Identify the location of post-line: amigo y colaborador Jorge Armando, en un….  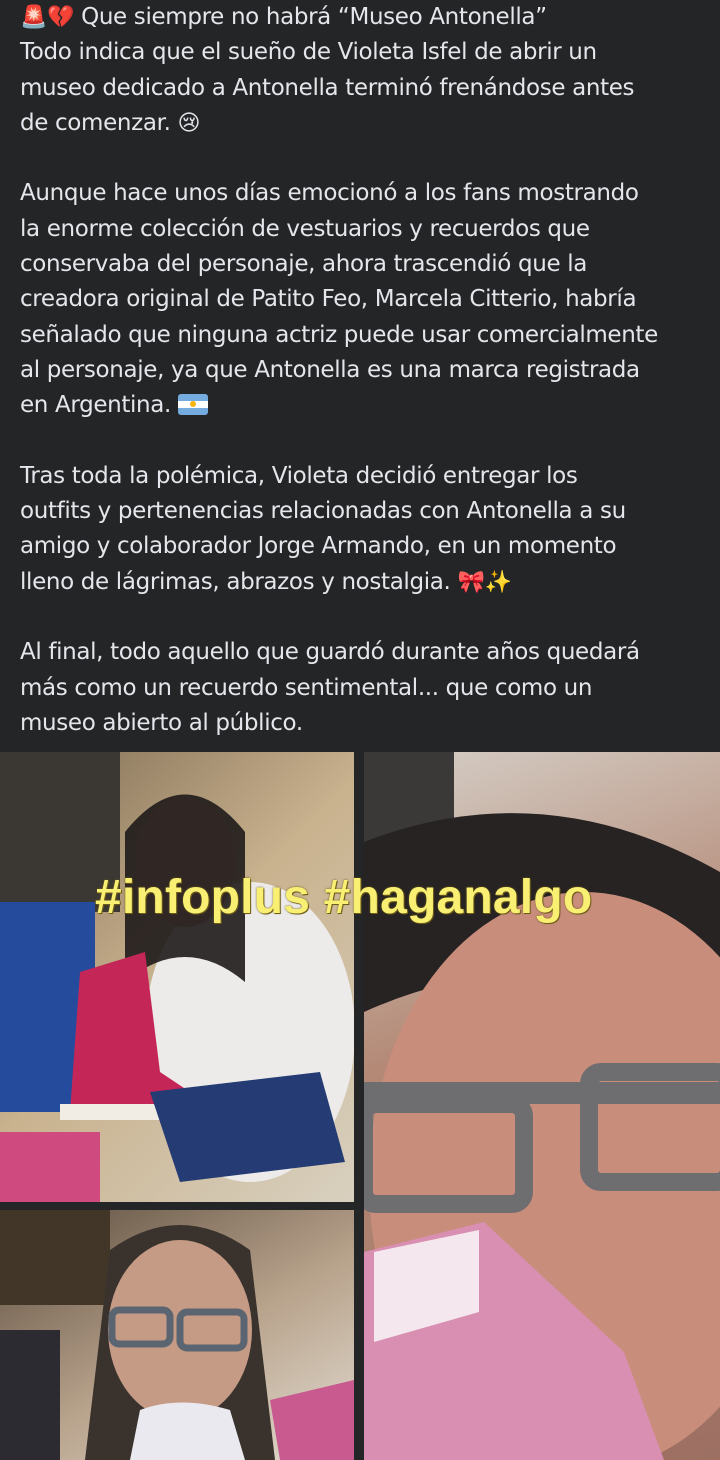
(318, 546).